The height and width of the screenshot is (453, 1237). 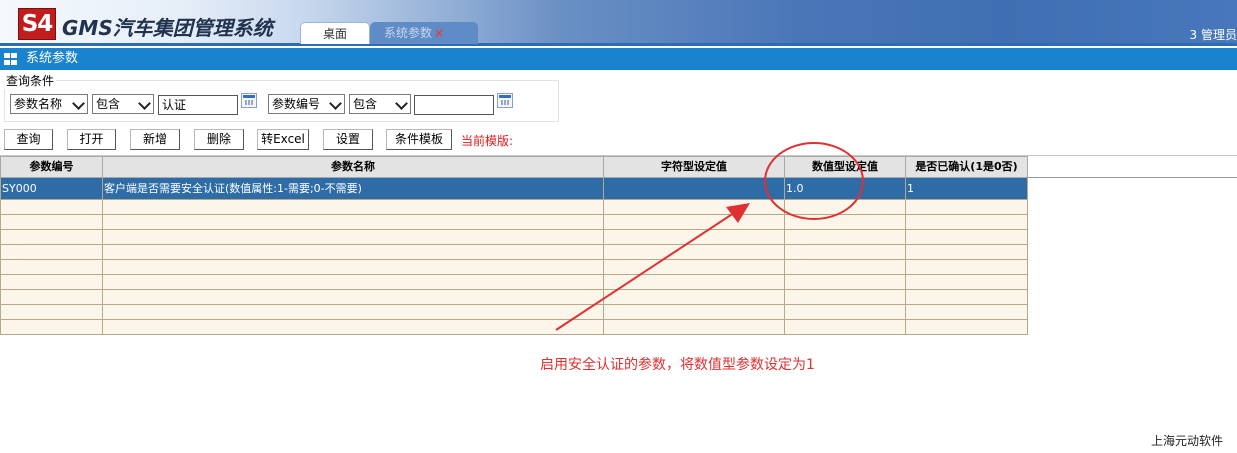 I want to click on user-label: 3 管理员, so click(x=1213, y=34).